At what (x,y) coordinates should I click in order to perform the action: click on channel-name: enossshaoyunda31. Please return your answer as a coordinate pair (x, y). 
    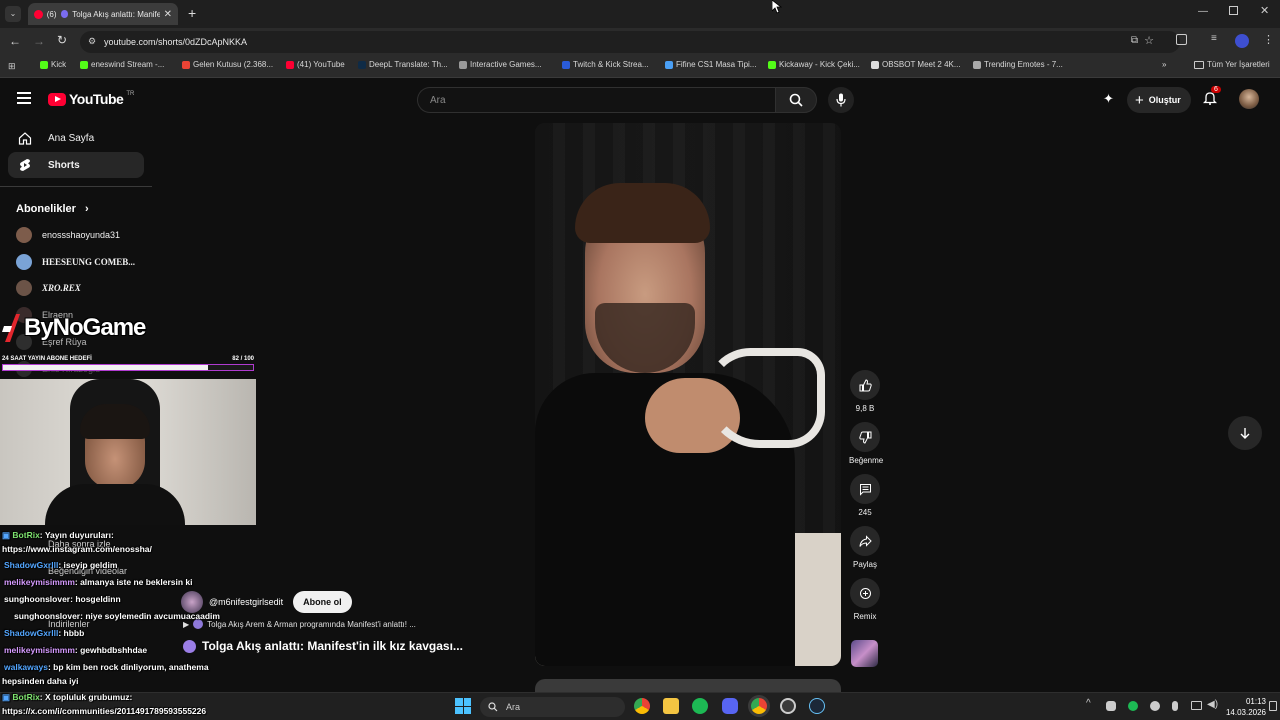
    Looking at the image, I should click on (81, 235).